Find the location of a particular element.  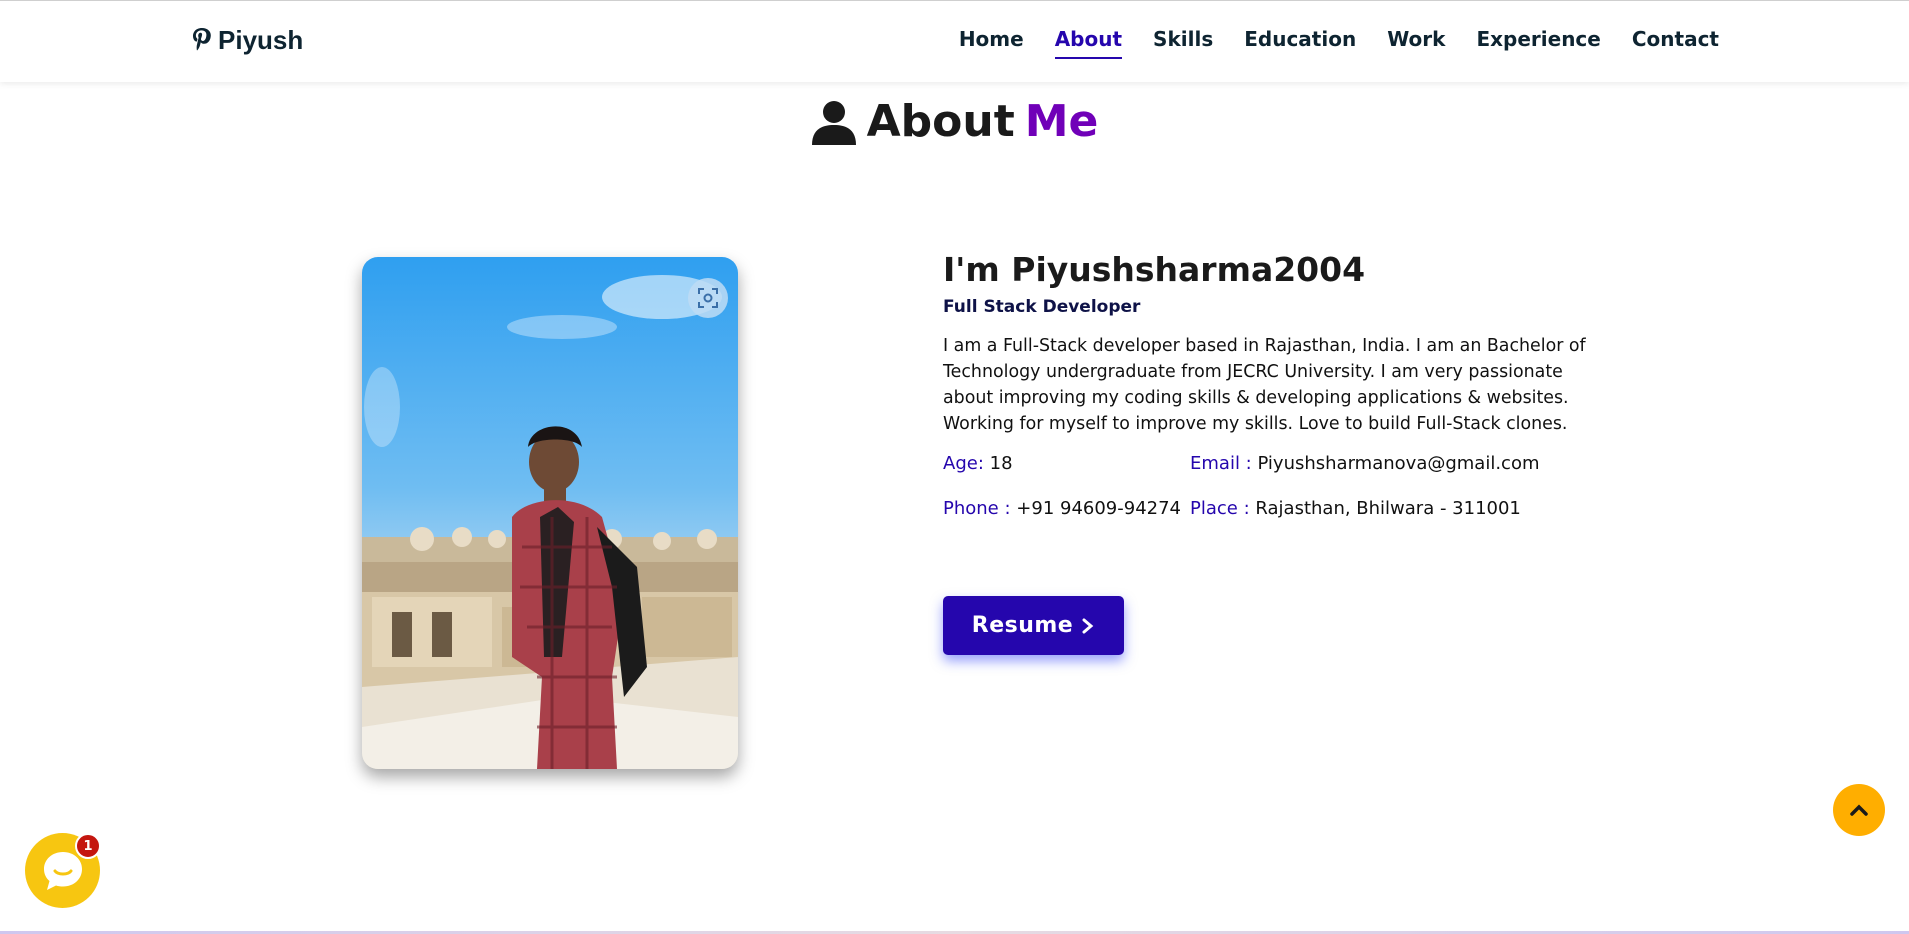

nav-link-contact: Contact is located at coordinates (1675, 43).